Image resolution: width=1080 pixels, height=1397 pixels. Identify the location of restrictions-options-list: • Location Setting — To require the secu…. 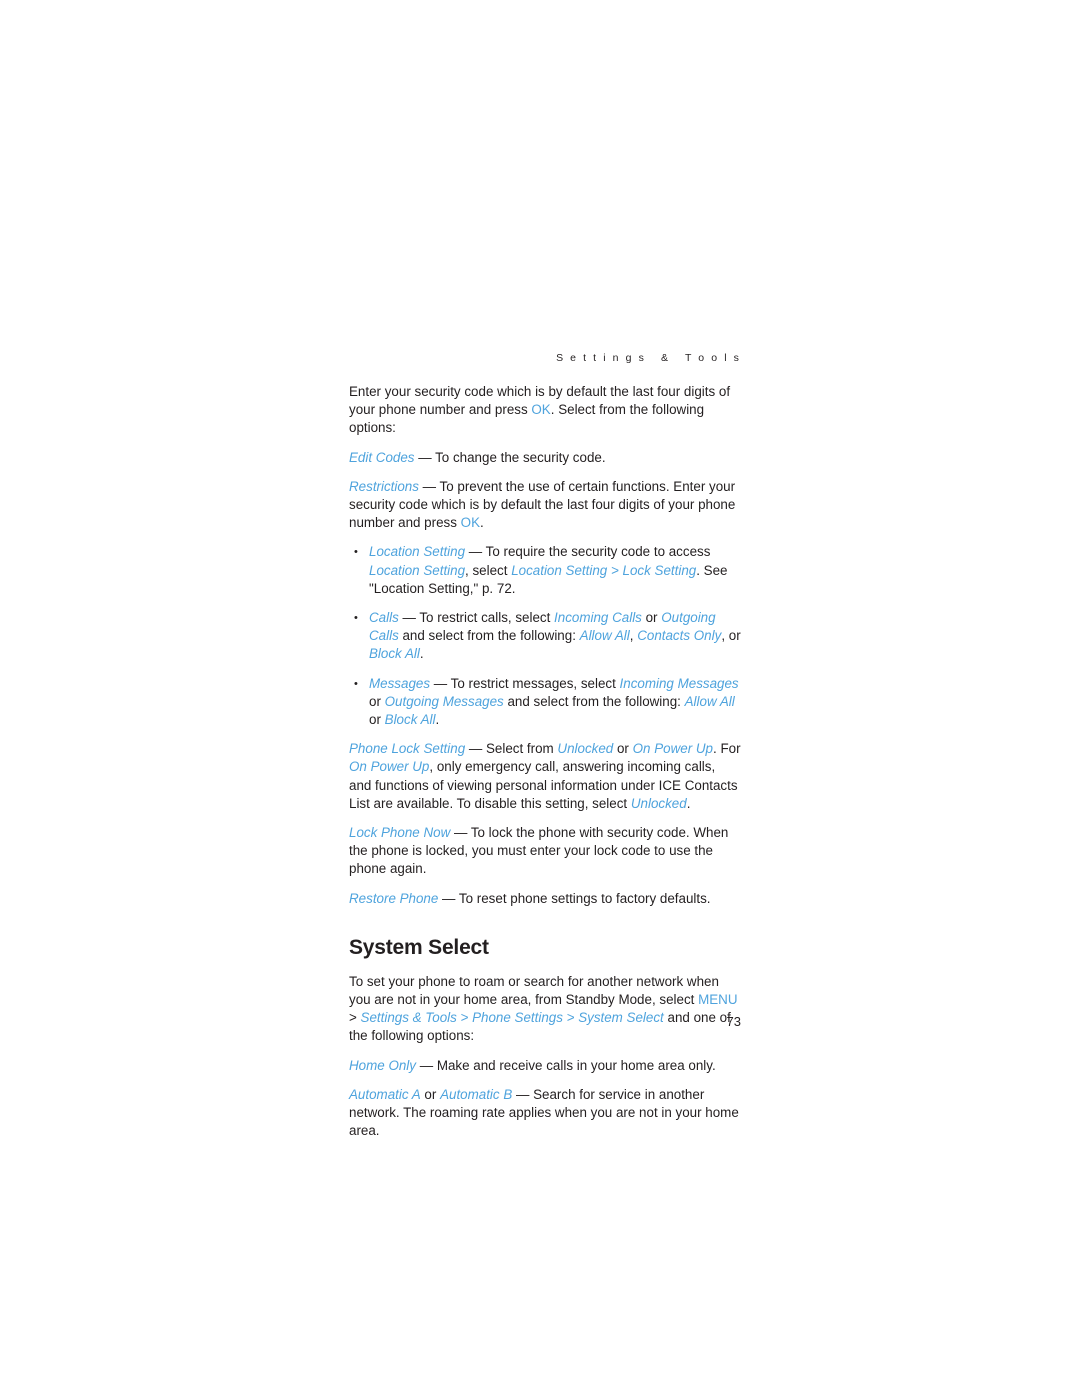
(545, 636).